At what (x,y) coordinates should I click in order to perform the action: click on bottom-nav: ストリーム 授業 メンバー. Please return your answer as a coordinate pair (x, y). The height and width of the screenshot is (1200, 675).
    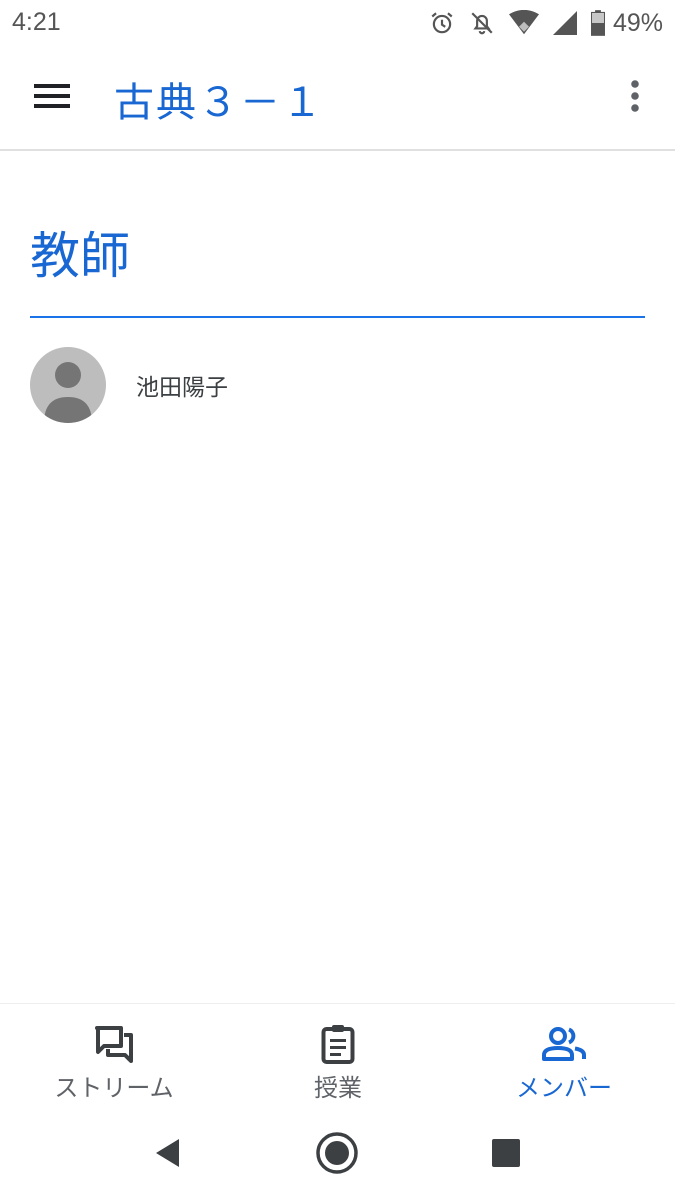
    Looking at the image, I should click on (337, 1056).